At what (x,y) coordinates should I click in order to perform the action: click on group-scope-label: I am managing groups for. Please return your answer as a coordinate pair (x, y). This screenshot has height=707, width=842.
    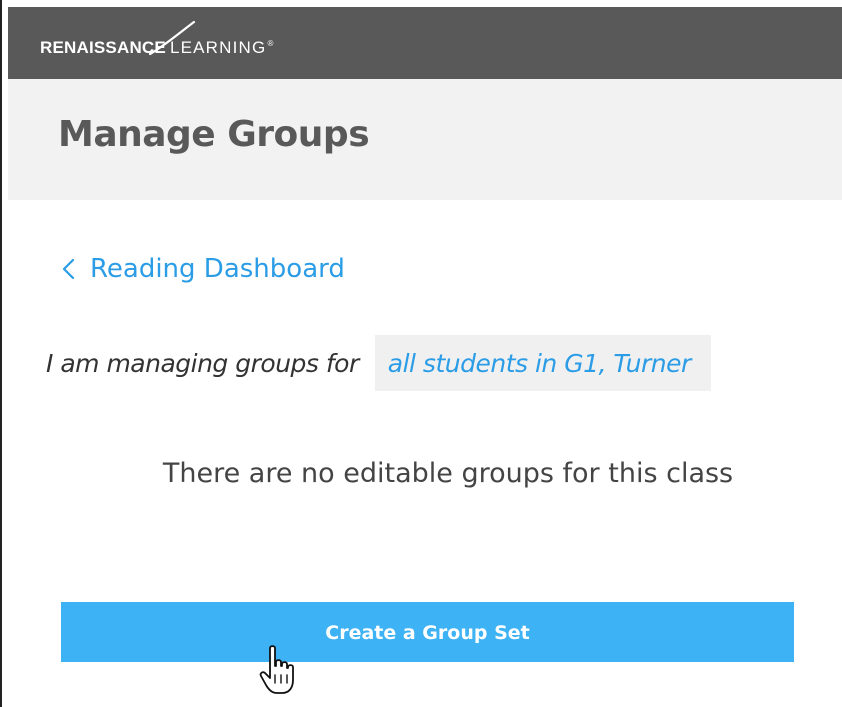
    Looking at the image, I should click on (202, 363).